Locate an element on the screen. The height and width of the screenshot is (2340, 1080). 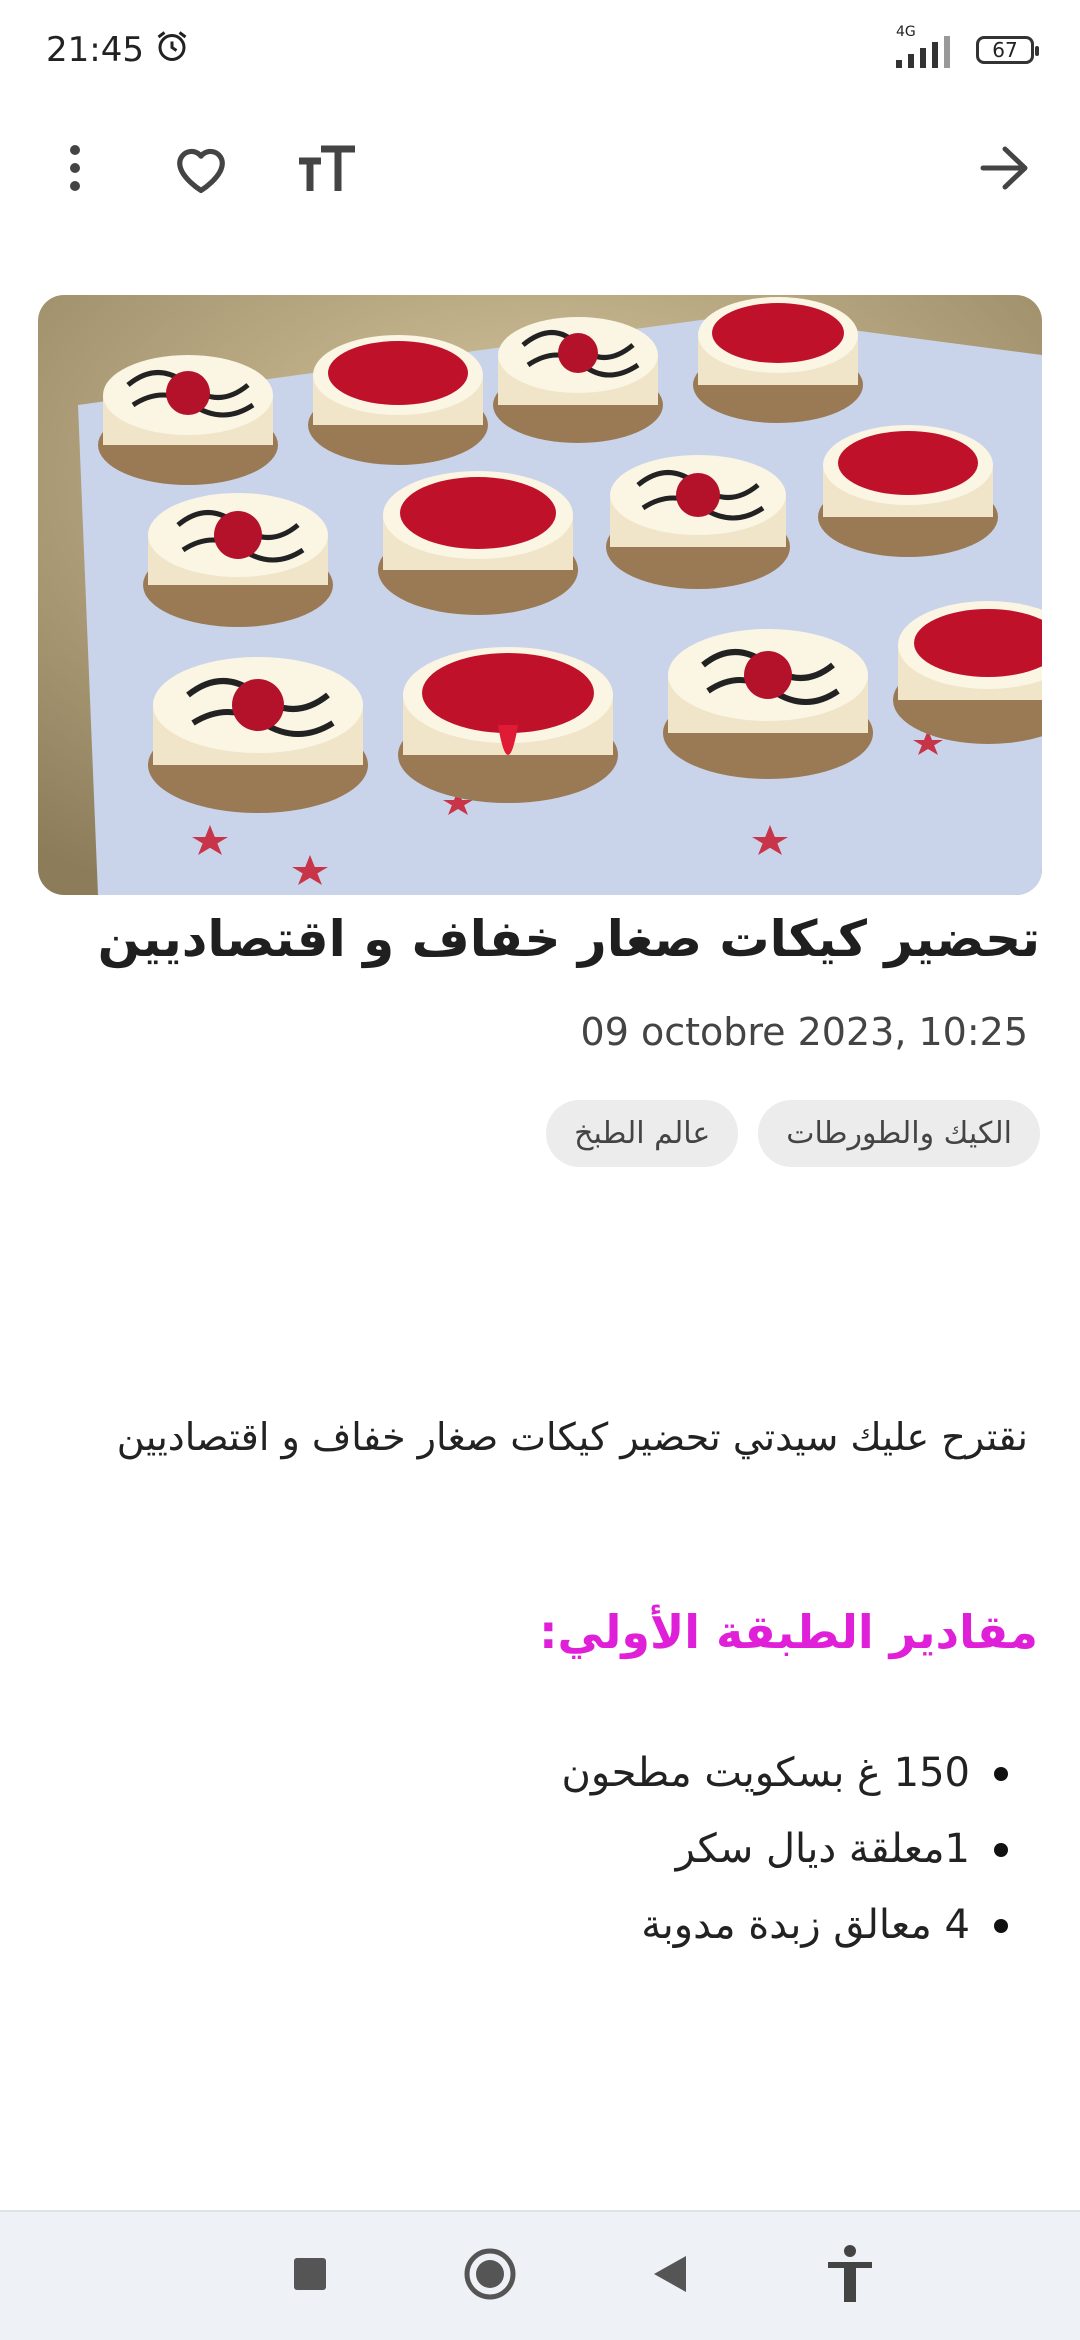
article-date: 09 octobre 2023, 10:25 is located at coordinates (804, 1032).